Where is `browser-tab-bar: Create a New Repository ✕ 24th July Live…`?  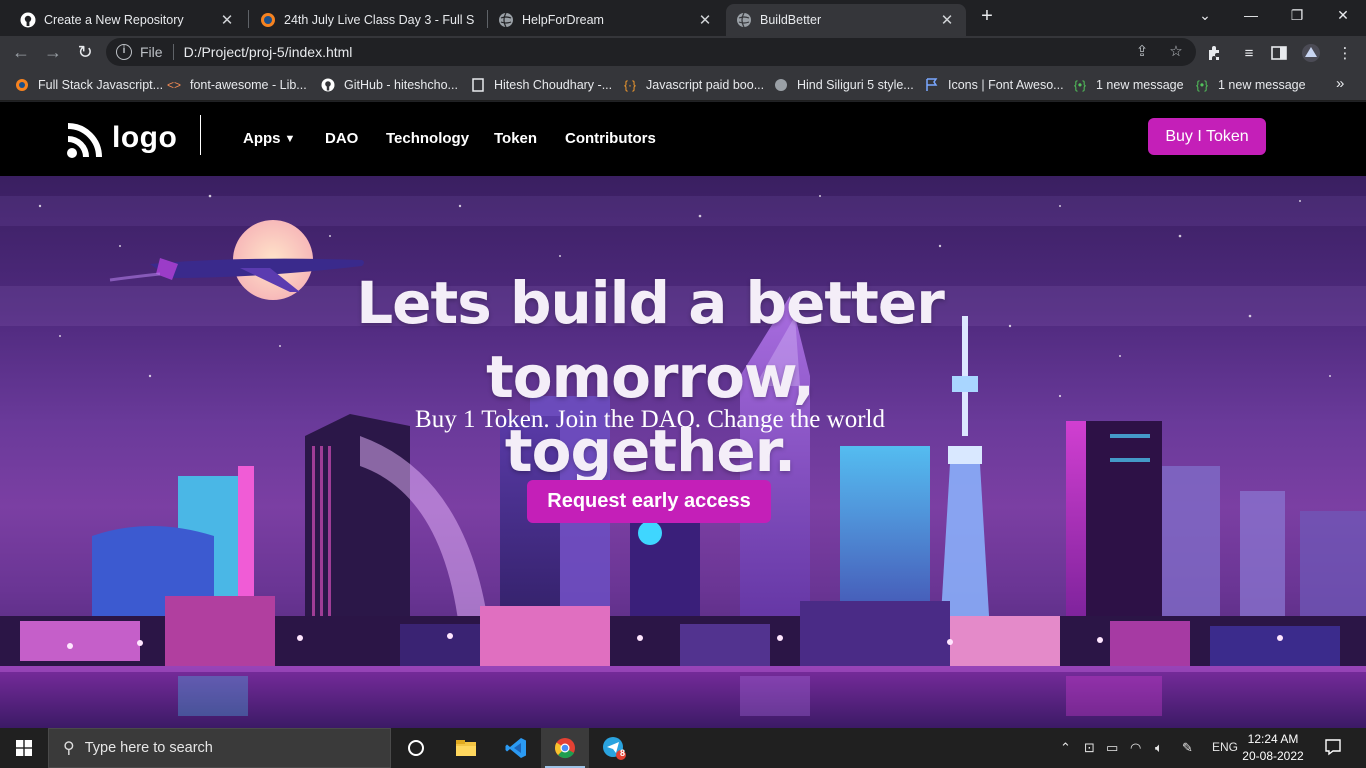 browser-tab-bar: Create a New Repository ✕ 24th July Live… is located at coordinates (683, 18).